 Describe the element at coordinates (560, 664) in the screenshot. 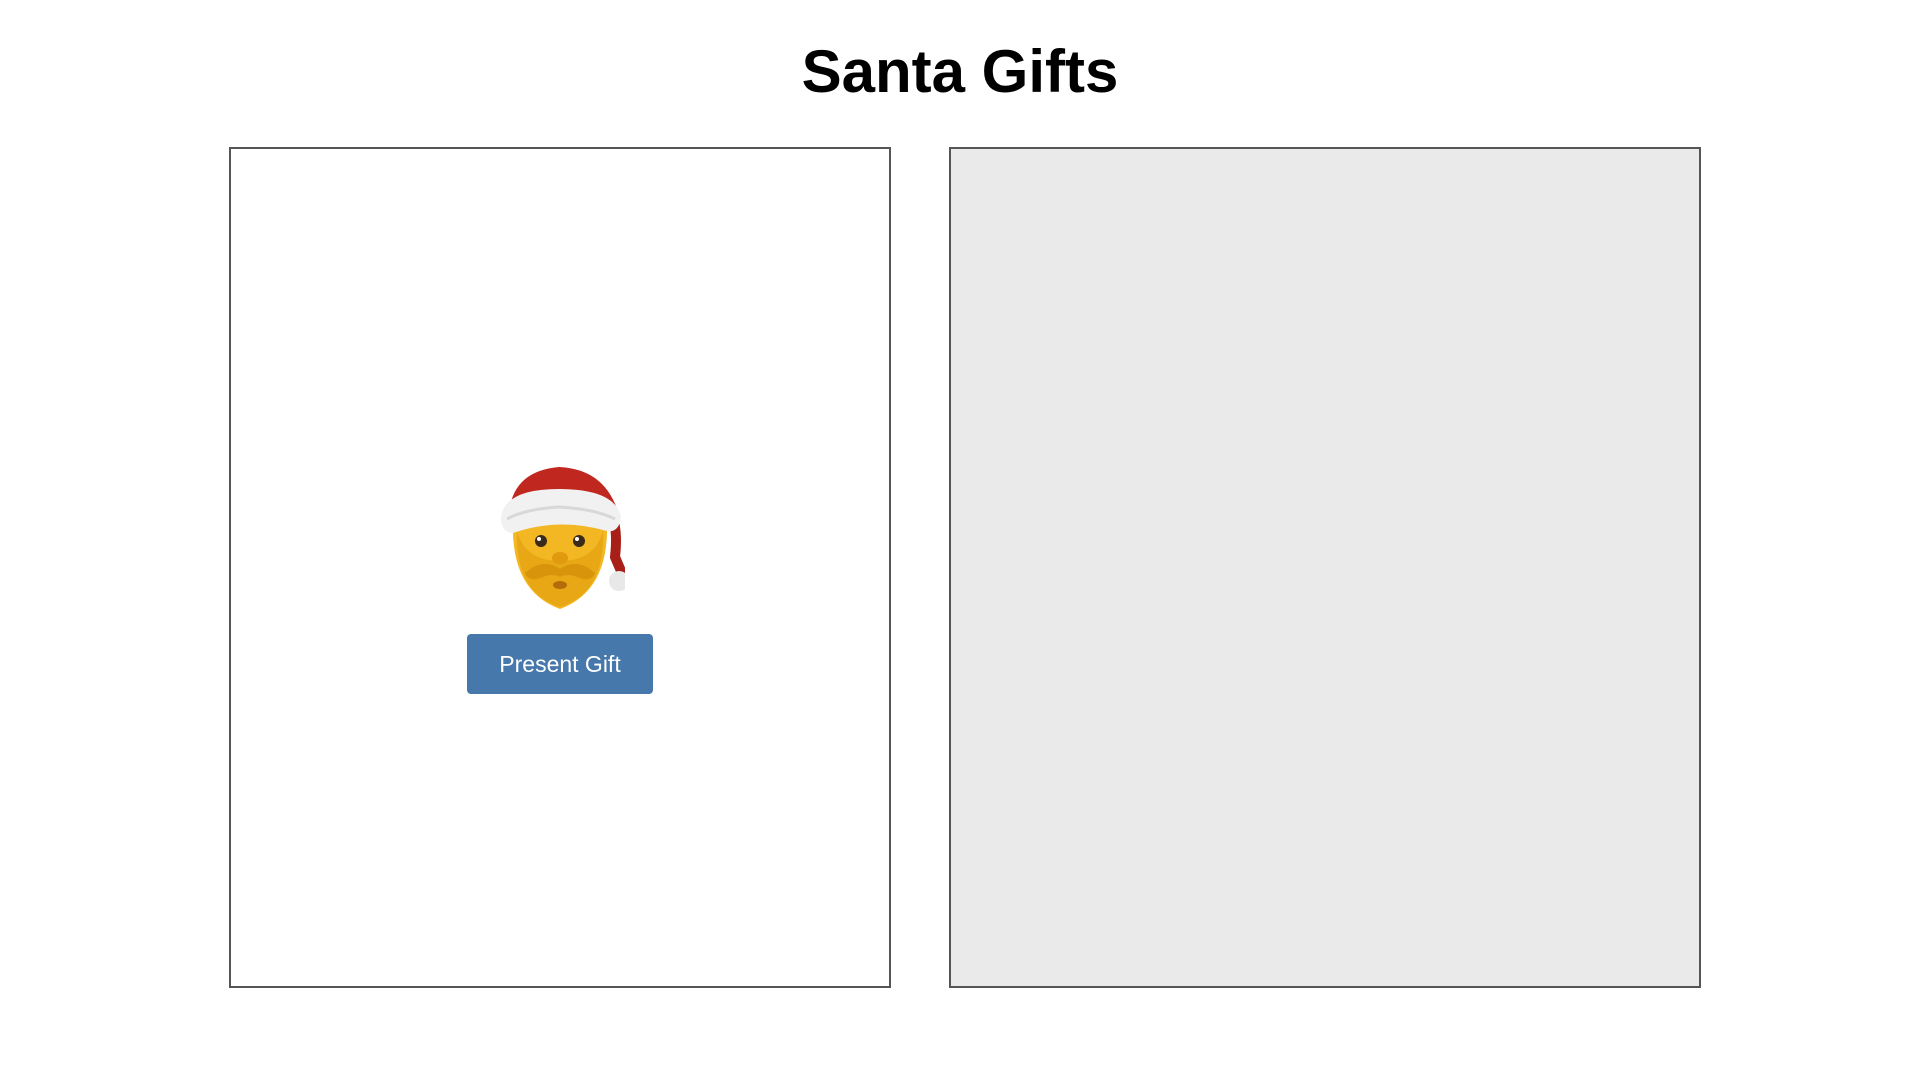

I see `present-gift-button: Present Gift` at that location.